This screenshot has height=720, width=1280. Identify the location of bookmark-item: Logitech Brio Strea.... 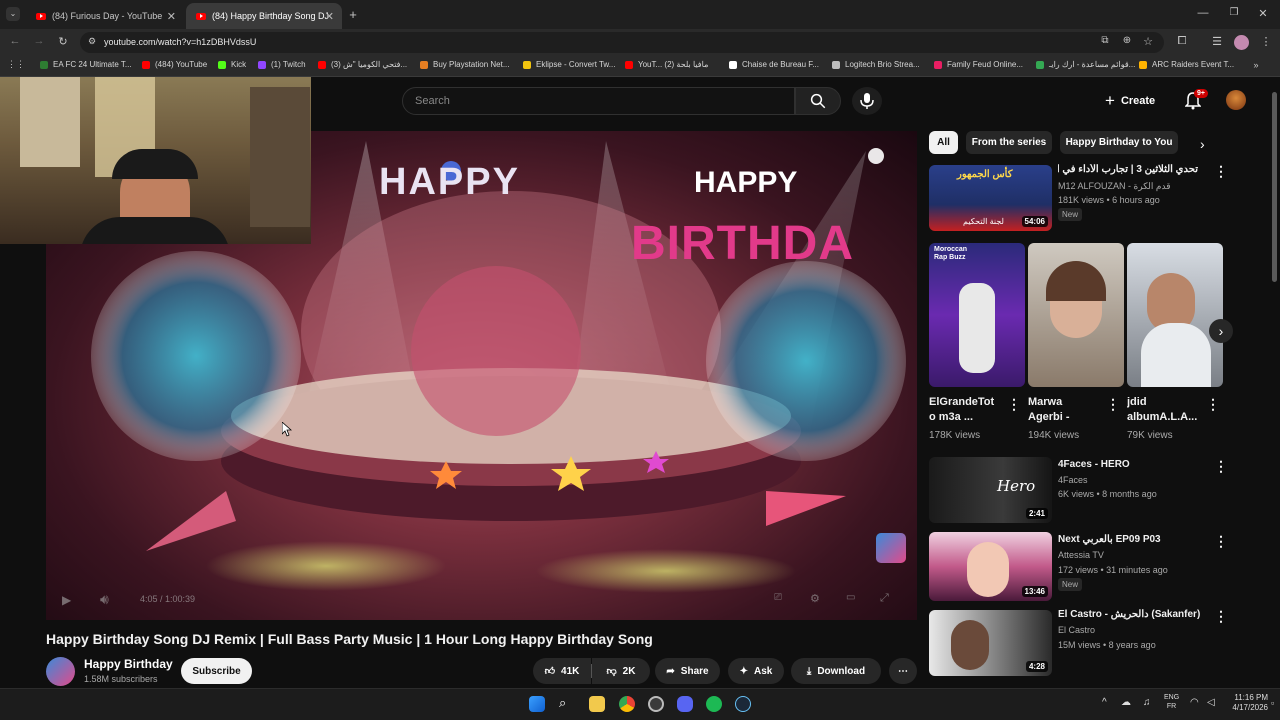
(876, 64).